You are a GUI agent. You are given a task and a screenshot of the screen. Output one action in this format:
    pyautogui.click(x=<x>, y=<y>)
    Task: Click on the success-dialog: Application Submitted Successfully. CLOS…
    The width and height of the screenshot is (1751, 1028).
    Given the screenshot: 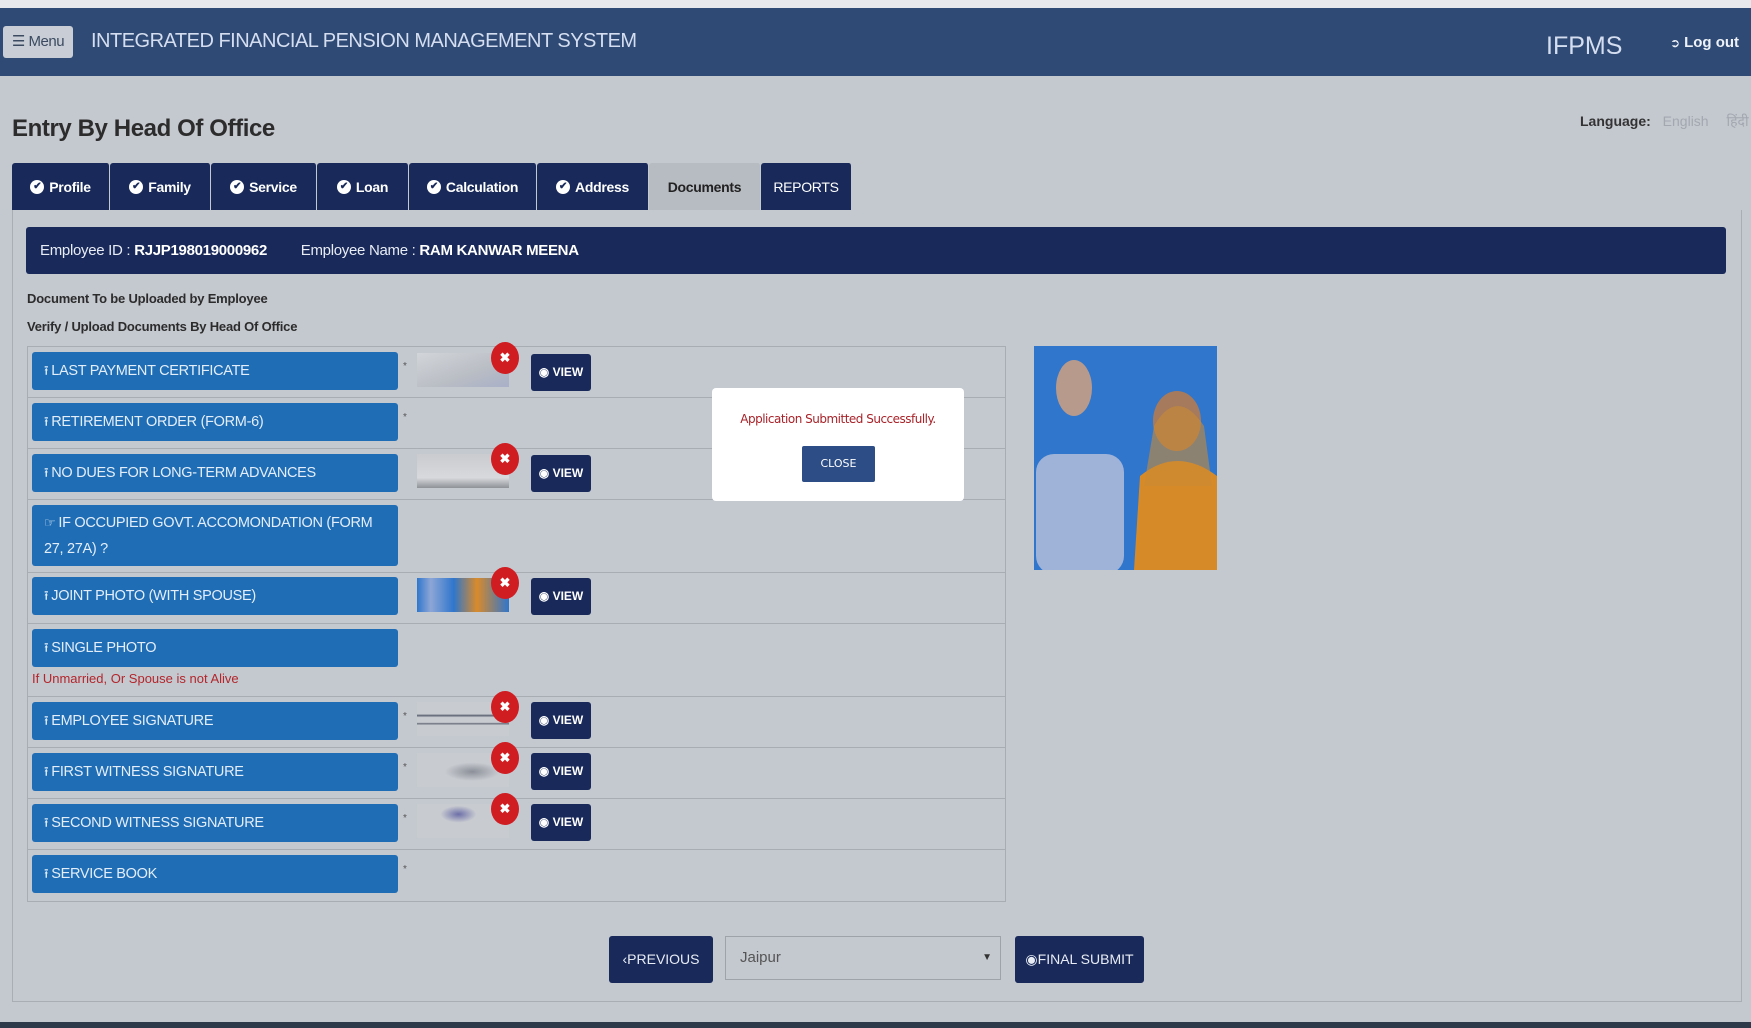 What is the action you would take?
    pyautogui.click(x=838, y=444)
    